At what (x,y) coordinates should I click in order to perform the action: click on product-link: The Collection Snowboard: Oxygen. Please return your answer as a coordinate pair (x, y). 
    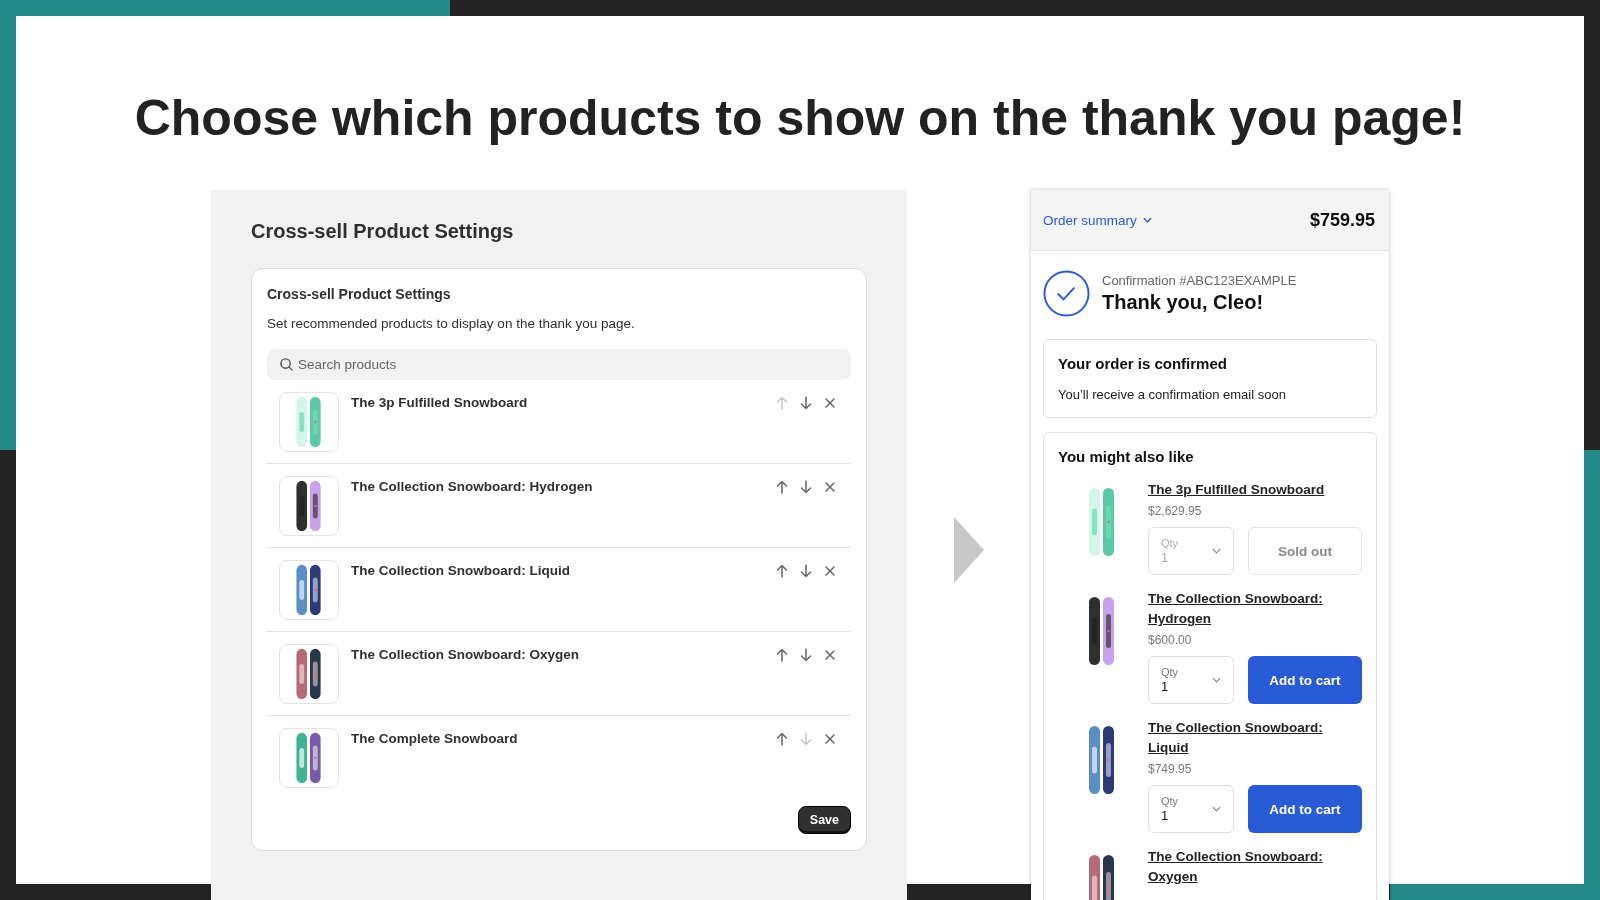
    Looking at the image, I should click on (1255, 867).